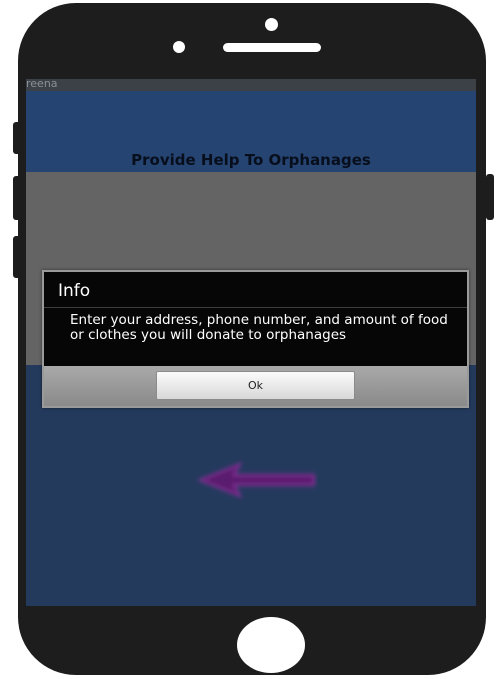 Image resolution: width=500 pixels, height=679 pixels. I want to click on dialog-header: Info, so click(255, 290).